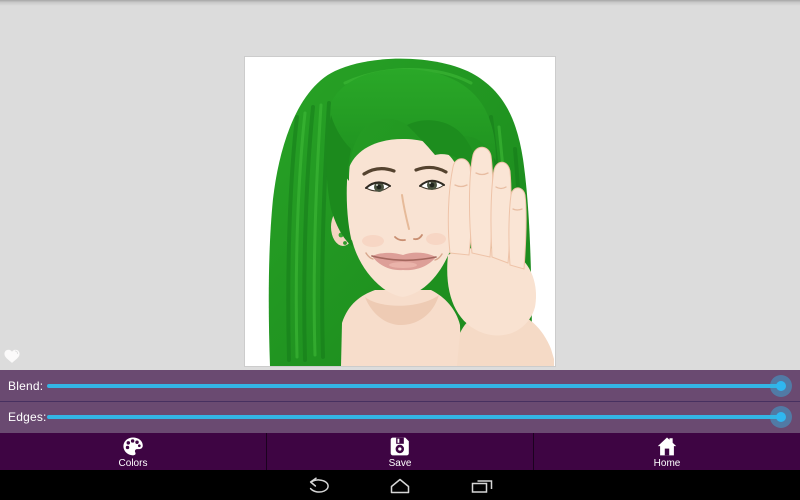 This screenshot has height=500, width=800. Describe the element at coordinates (781, 416) in the screenshot. I see `edges-slider-thumb` at that location.